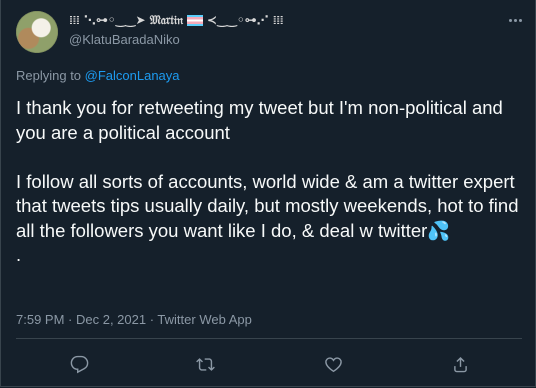  I want to click on more-icon, so click(515, 20).